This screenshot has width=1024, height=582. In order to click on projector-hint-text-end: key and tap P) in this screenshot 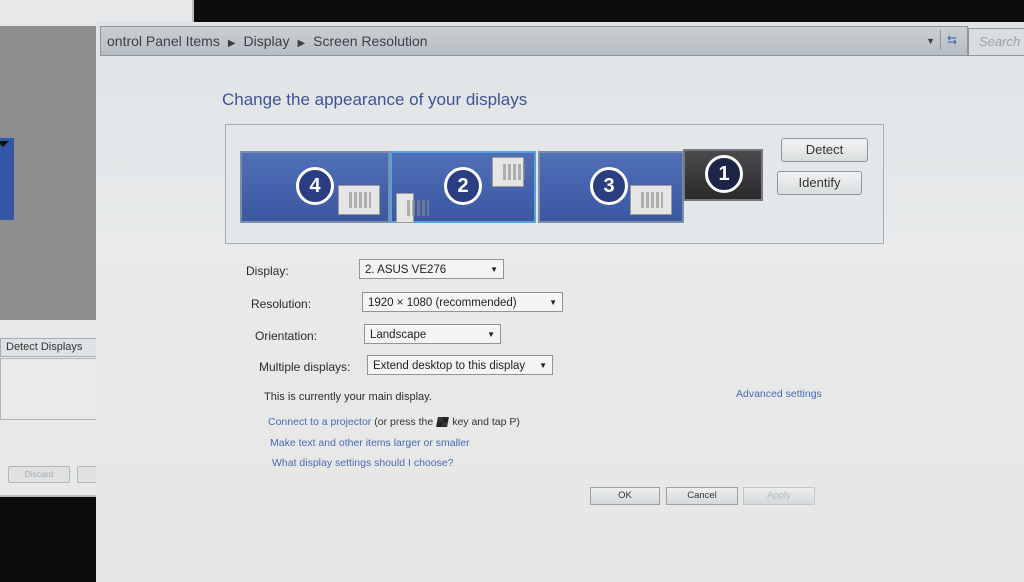, I will do `click(486, 422)`.